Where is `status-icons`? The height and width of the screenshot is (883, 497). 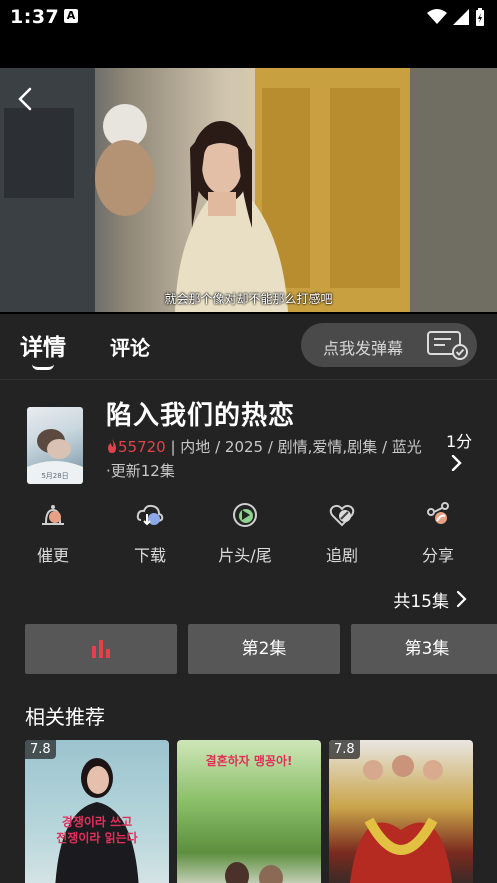
status-icons is located at coordinates (456, 17).